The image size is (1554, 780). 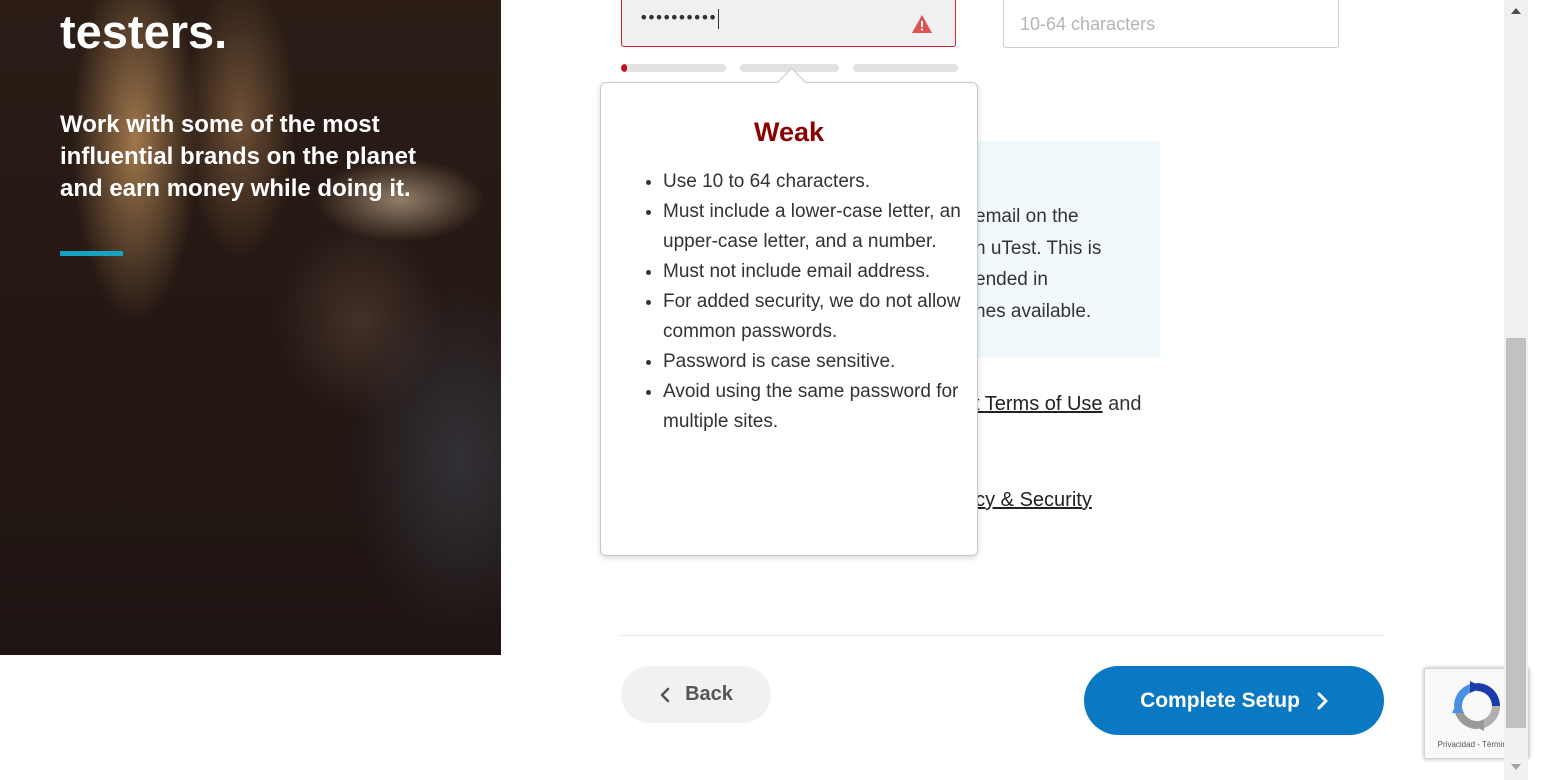 I want to click on privacy-security-link: acy & Security, so click(x=1028, y=500).